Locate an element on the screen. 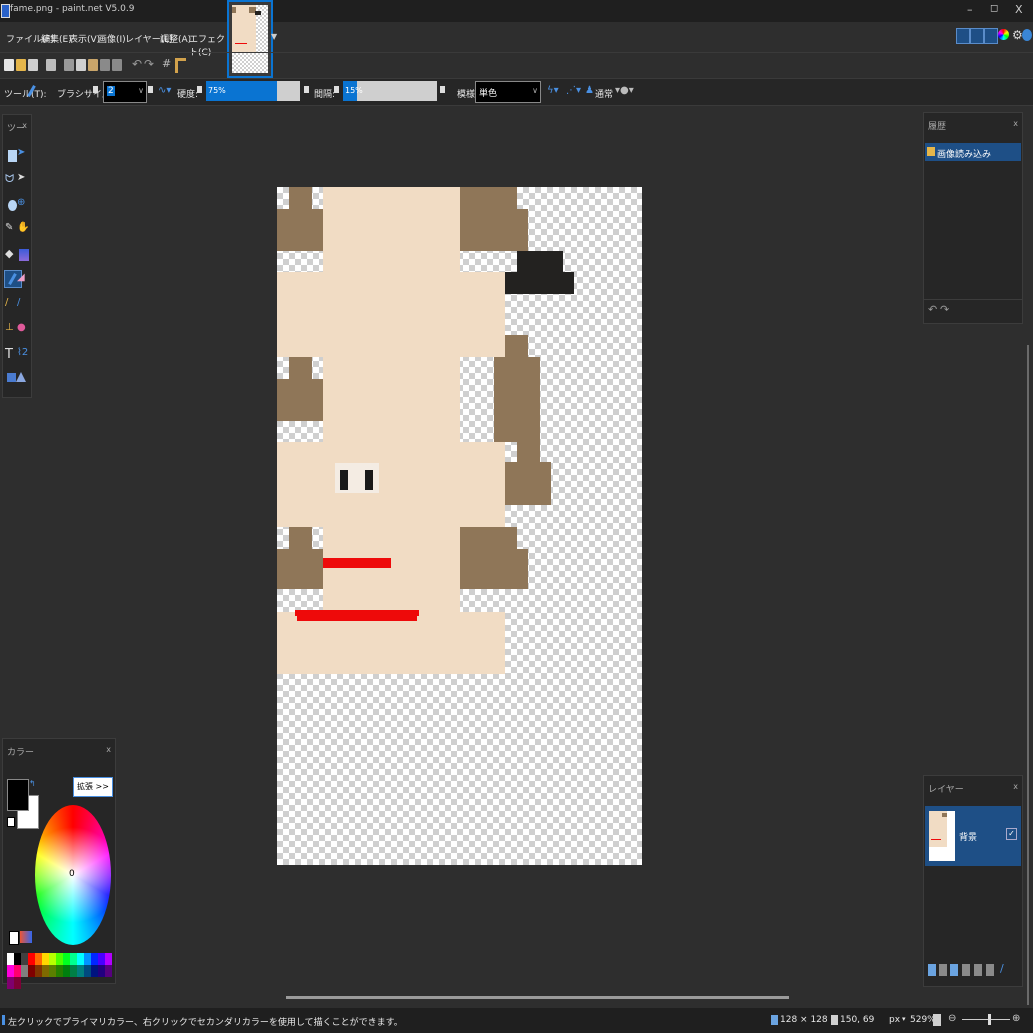  layer-visibility-checkbox: ✓ is located at coordinates (1011, 834).